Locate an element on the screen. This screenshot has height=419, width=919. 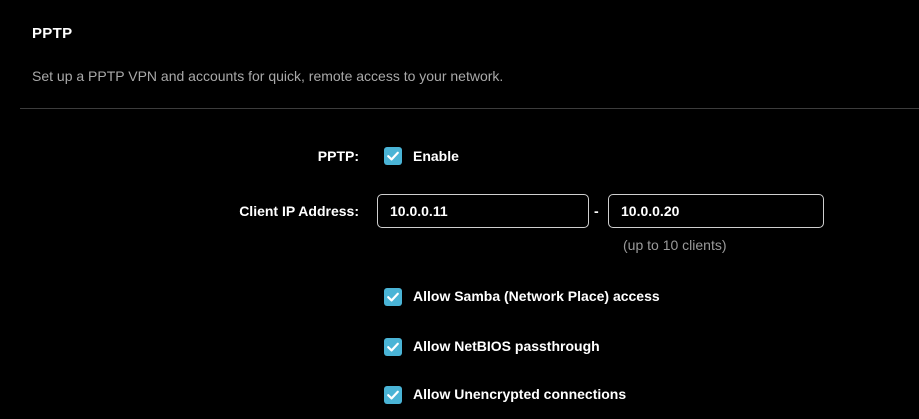
allow-samba-checkbox is located at coordinates (393, 297).